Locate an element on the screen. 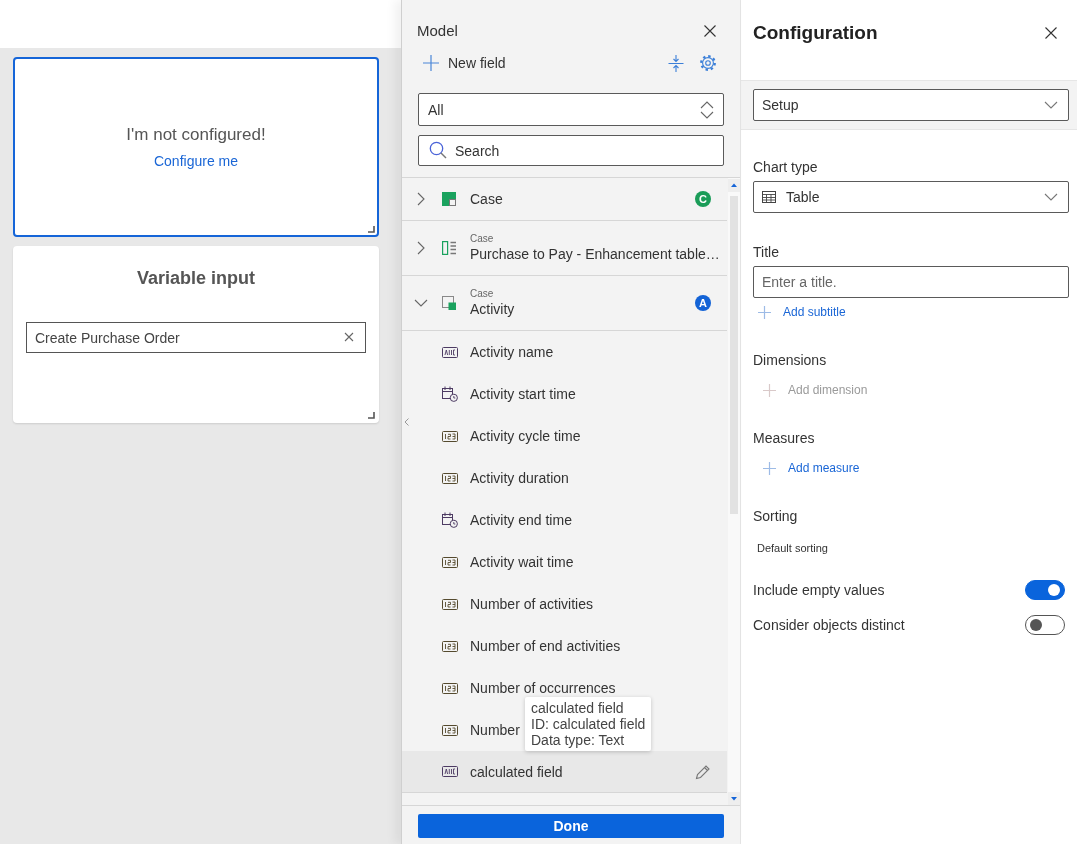  scroll-up-icon is located at coordinates (734, 185).